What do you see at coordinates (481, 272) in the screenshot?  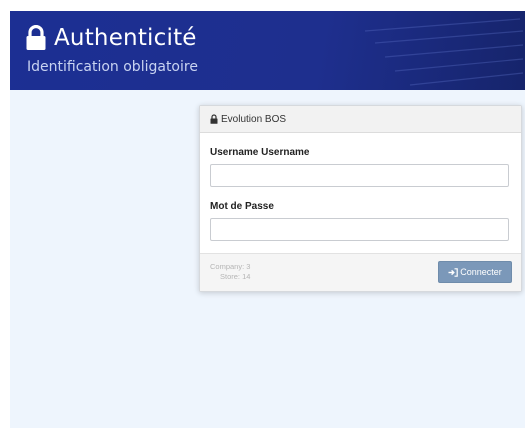 I see `connect-button-label: Connecter` at bounding box center [481, 272].